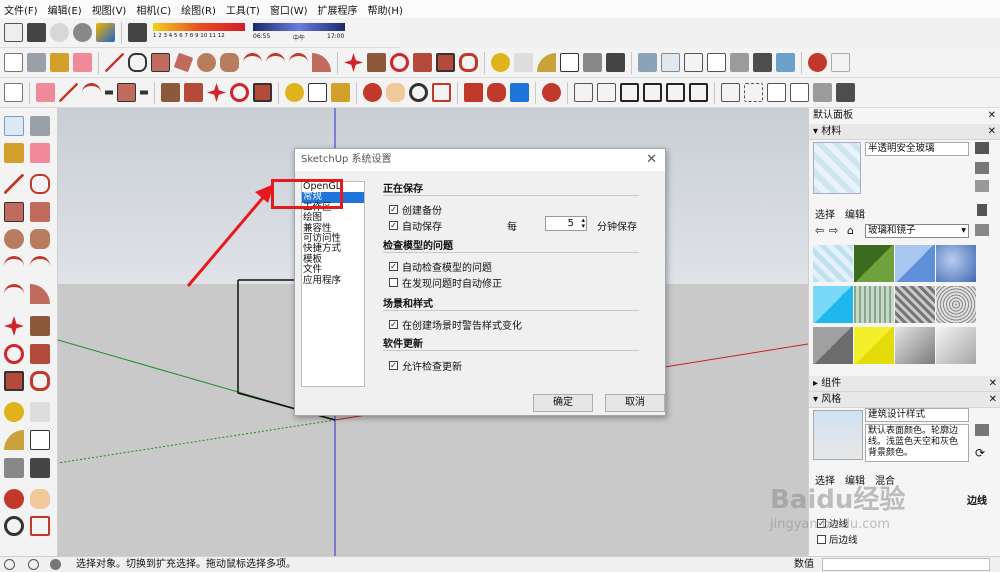 This screenshot has width=1000, height=572. What do you see at coordinates (82, 62) in the screenshot?
I see `eraser-icon` at bounding box center [82, 62].